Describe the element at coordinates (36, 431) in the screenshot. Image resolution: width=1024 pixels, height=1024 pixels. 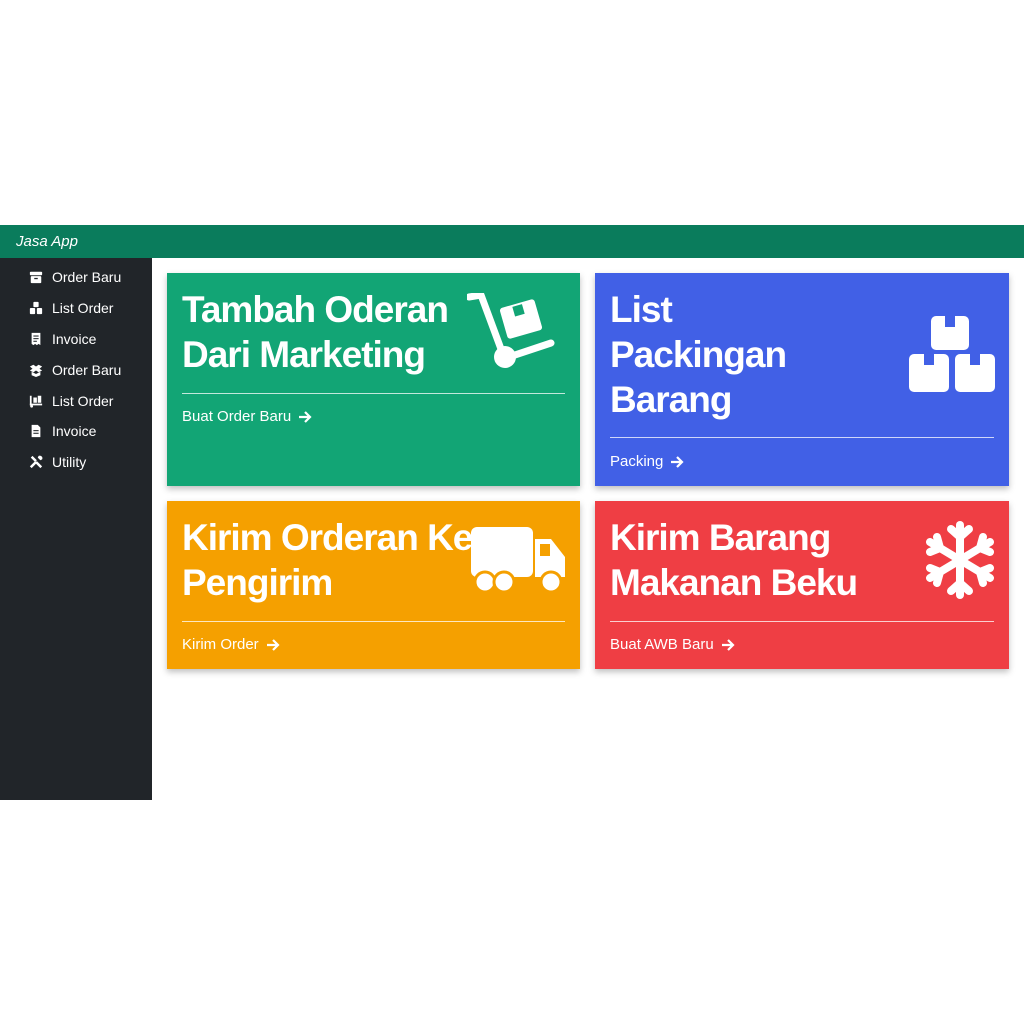
I see `file-invoice-icon` at that location.